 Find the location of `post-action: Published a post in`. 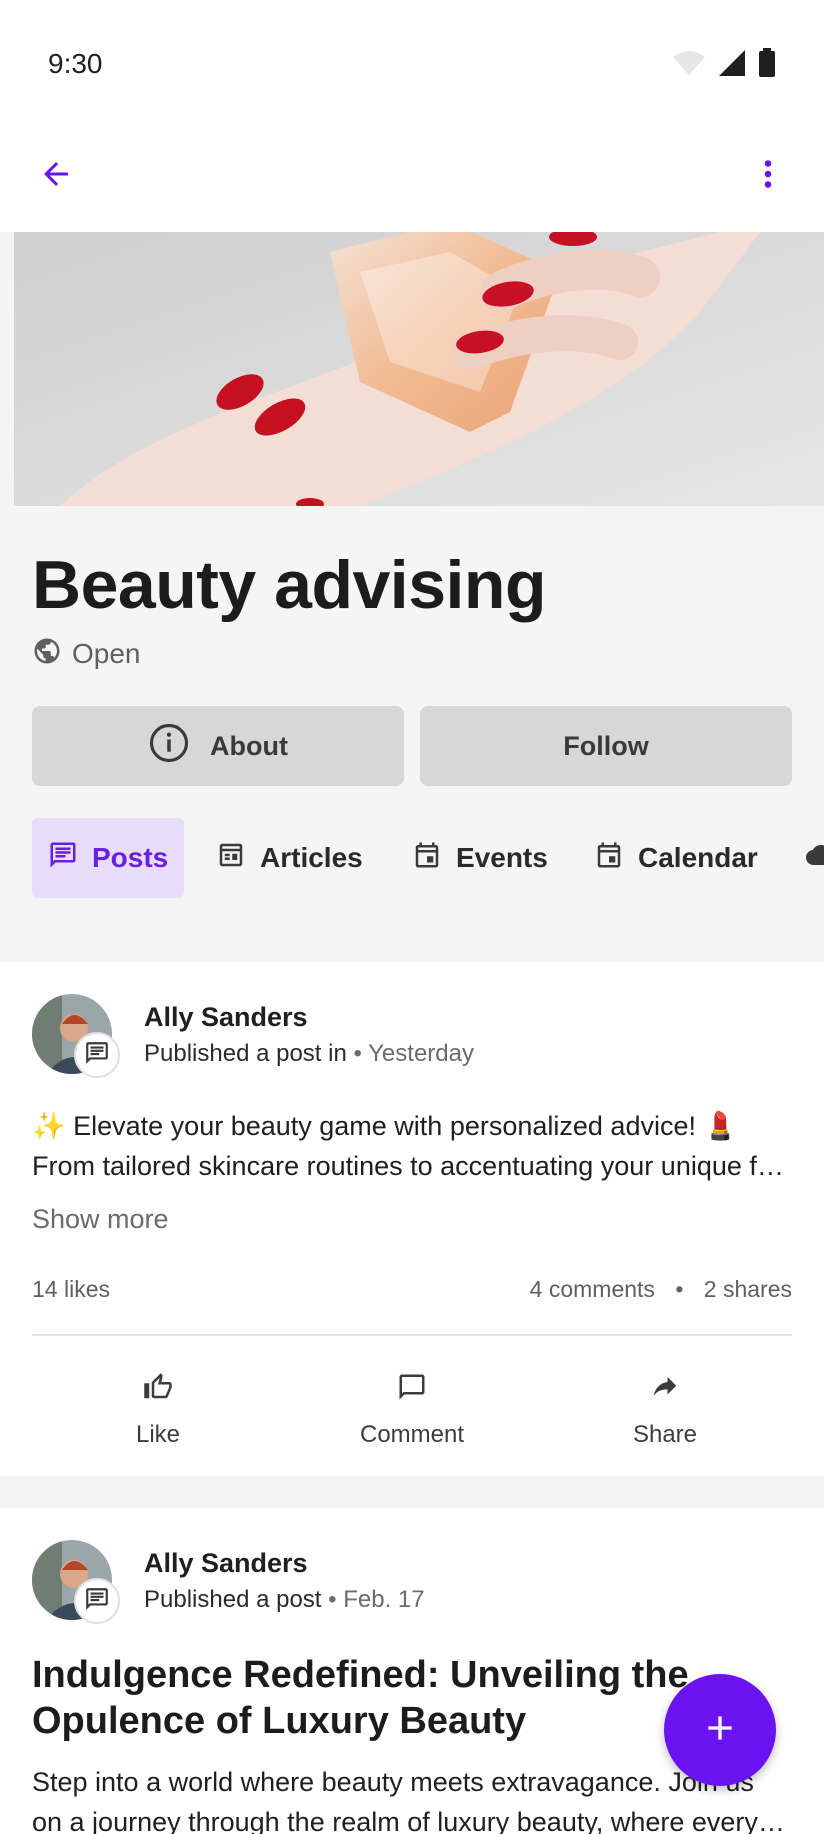

post-action: Published a post in is located at coordinates (245, 1053).